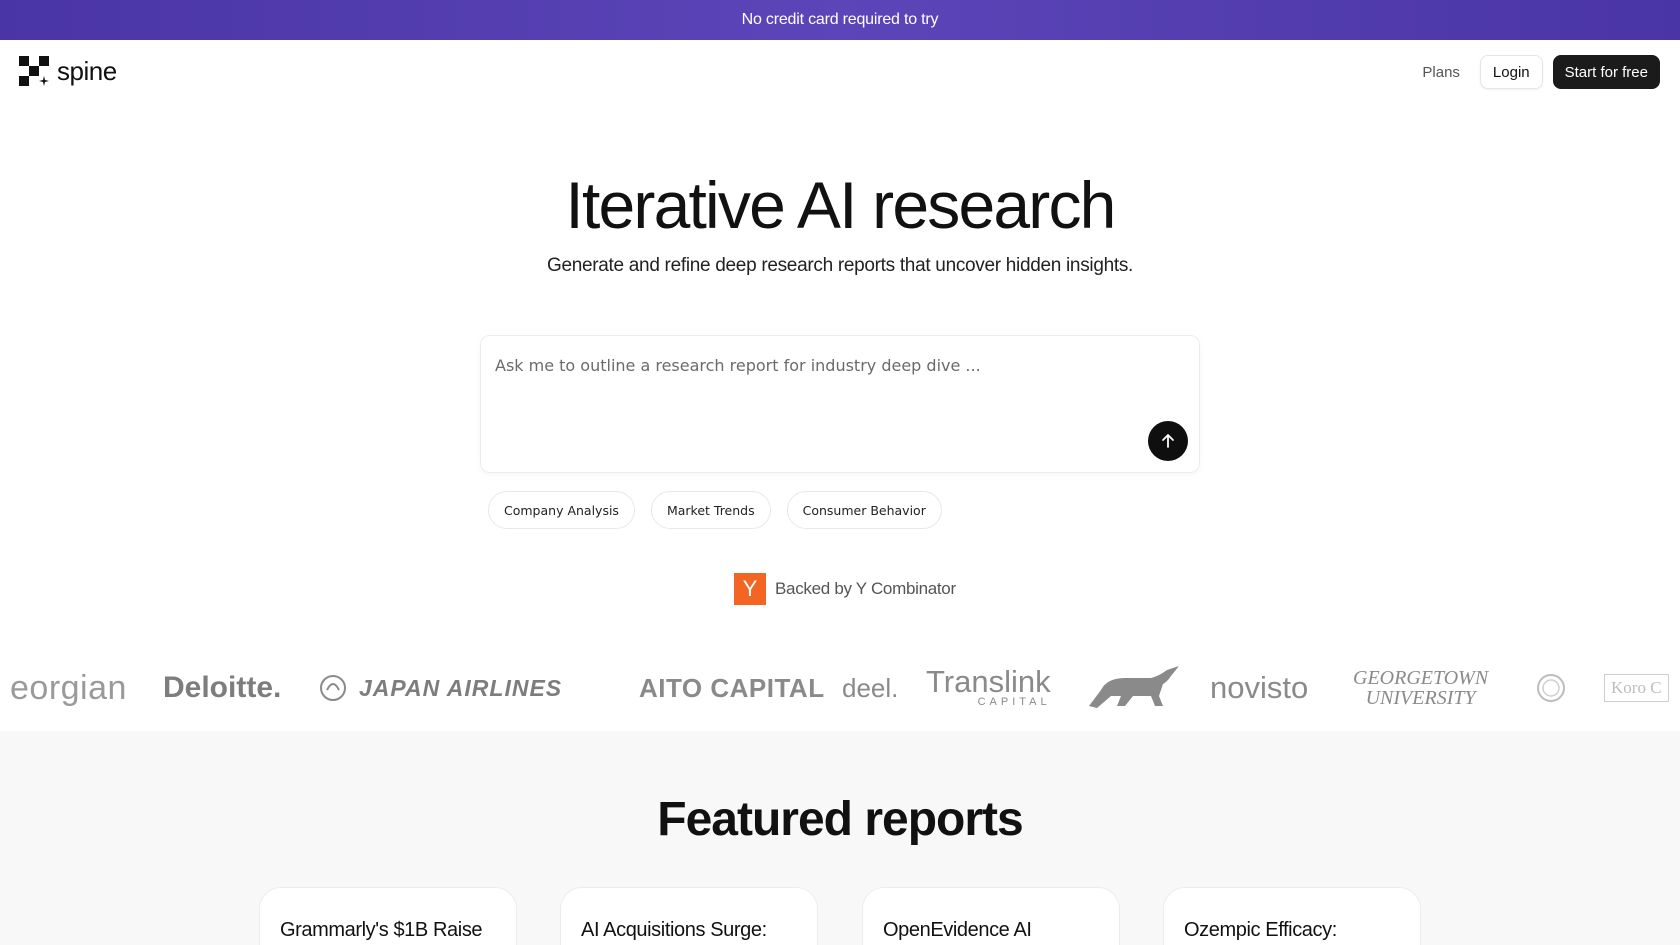  Describe the element at coordinates (840, 404) in the screenshot. I see `prompt-box` at that location.